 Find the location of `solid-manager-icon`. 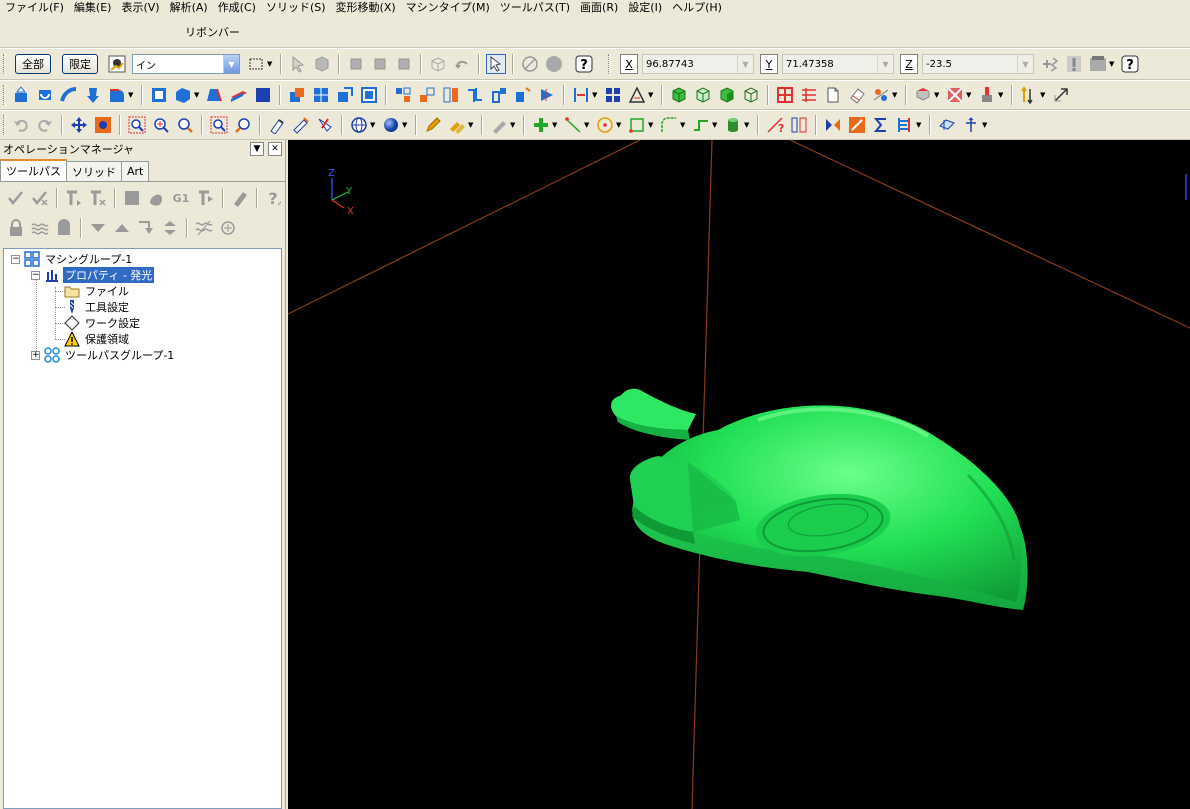

solid-manager-icon is located at coordinates (369, 95).